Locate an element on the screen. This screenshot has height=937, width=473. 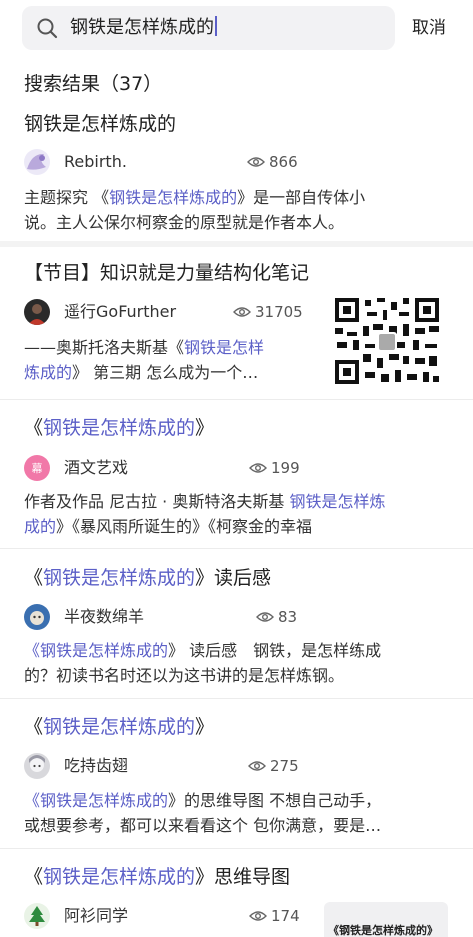
mindmap-thumbnail: 《钢铁是怎样炼成的》 is located at coordinates (386, 919).